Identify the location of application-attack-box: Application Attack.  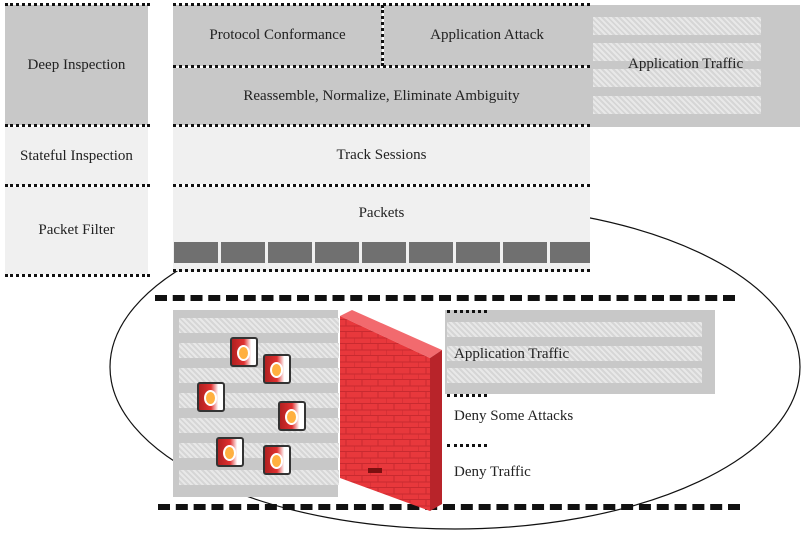
(487, 35).